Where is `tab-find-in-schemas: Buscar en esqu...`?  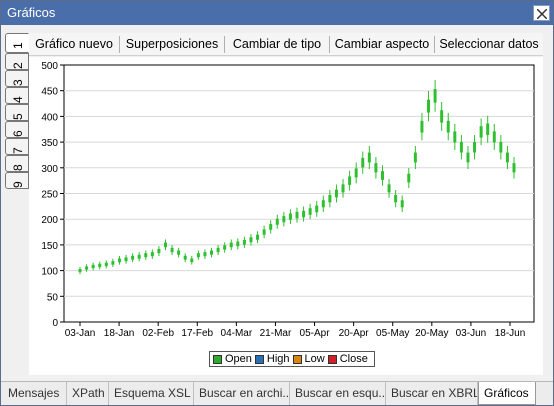
tab-find-in-schemas: Buscar en esqu... is located at coordinates (338, 393).